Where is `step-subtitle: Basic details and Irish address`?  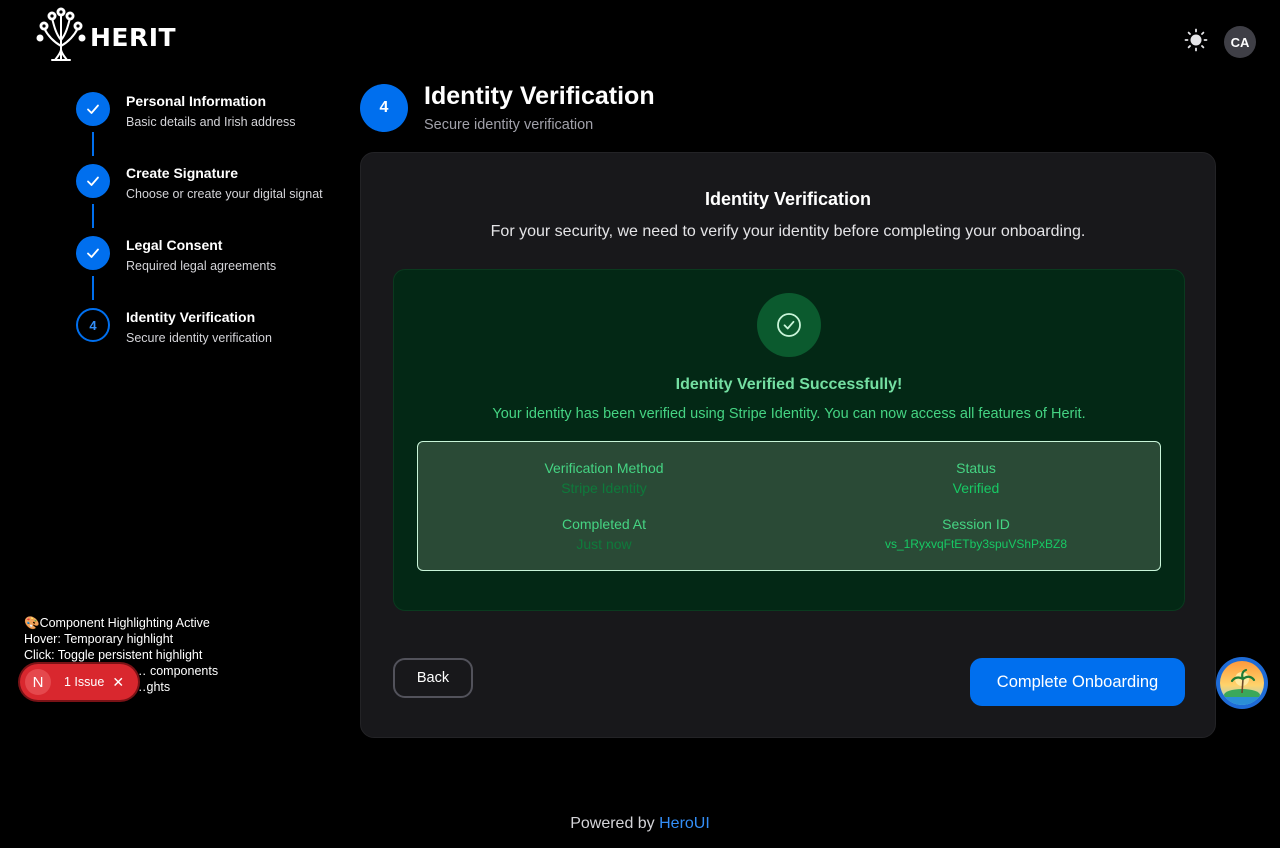 step-subtitle: Basic details and Irish address is located at coordinates (211, 122).